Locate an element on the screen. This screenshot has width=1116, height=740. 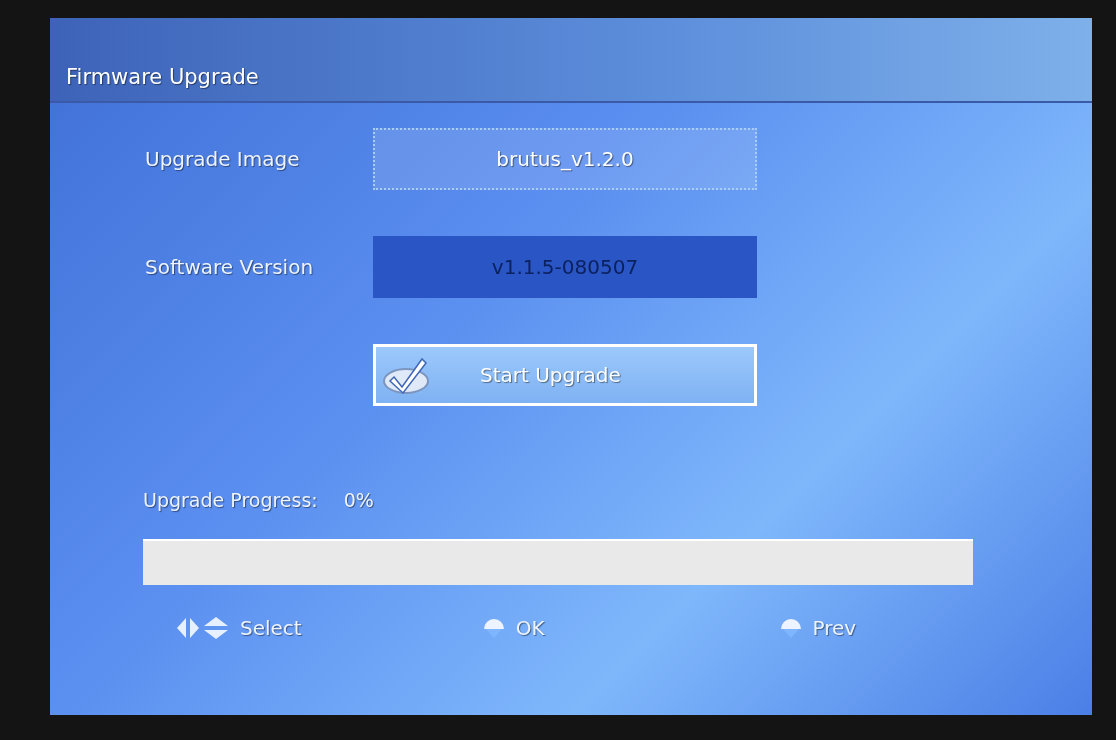
key-hint: Prev is located at coordinates (834, 628).